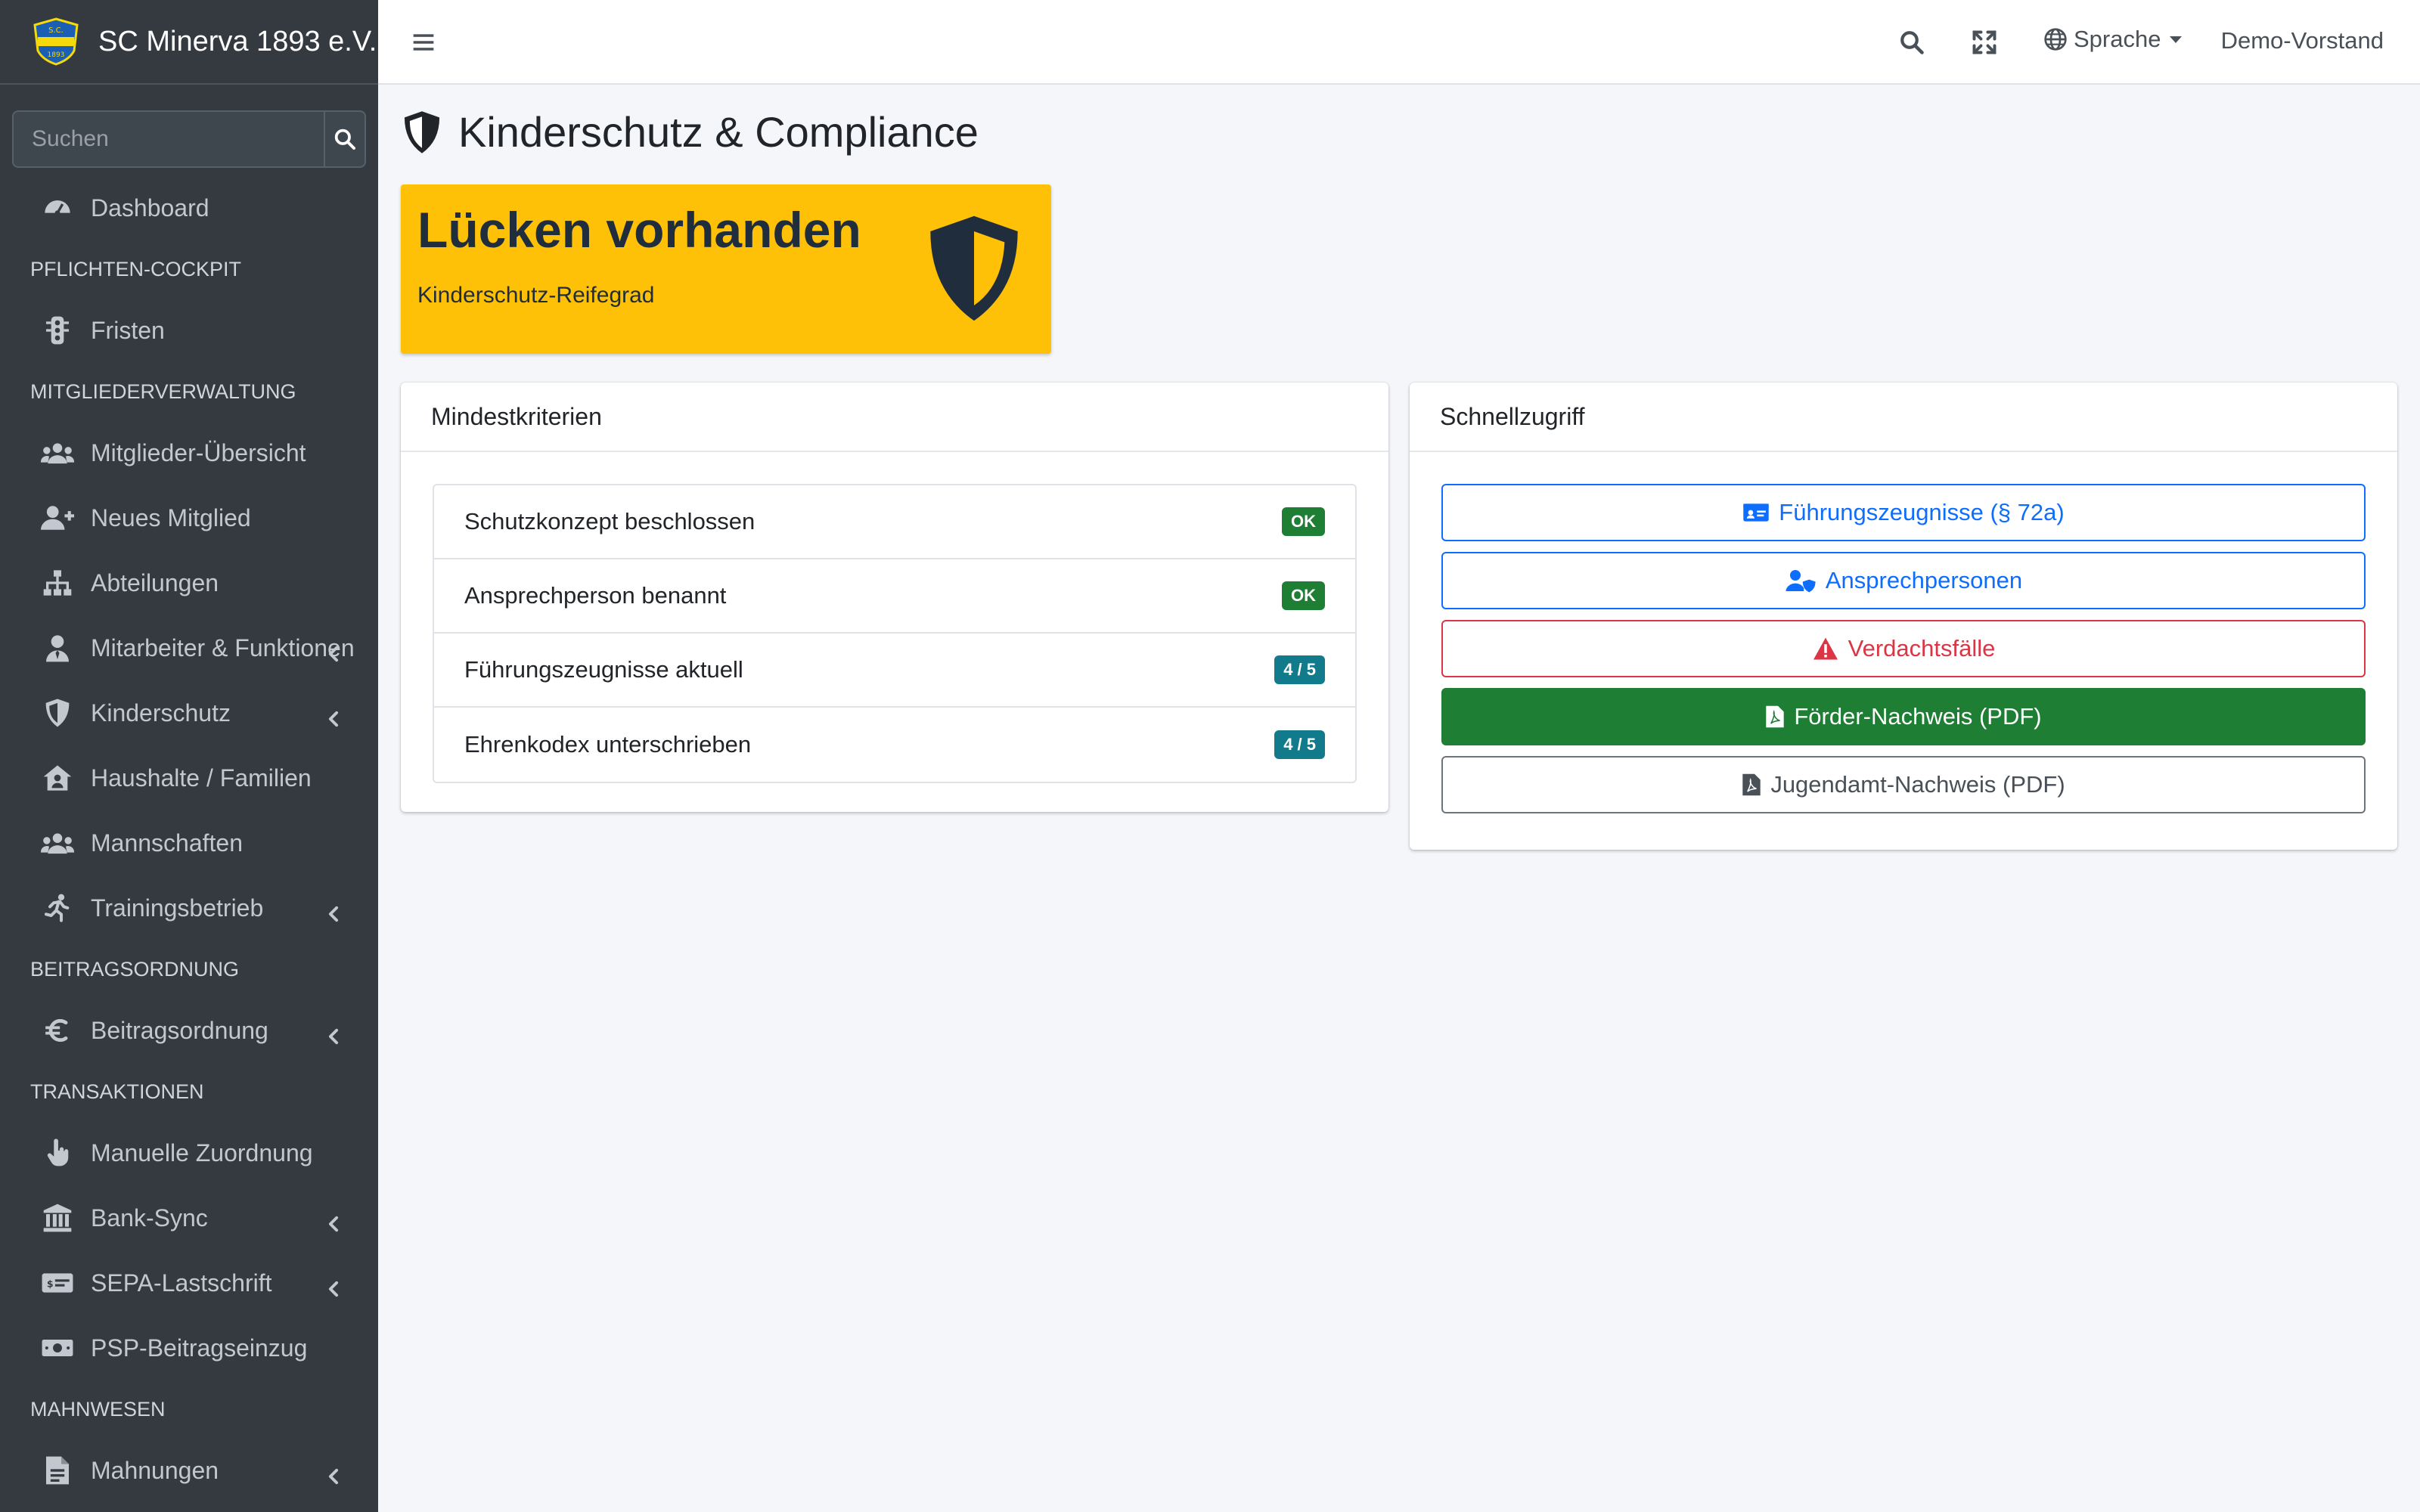 The height and width of the screenshot is (1512, 2420). What do you see at coordinates (135, 969) in the screenshot?
I see `nav-section-header: BEITRAGSORDNUNG` at bounding box center [135, 969].